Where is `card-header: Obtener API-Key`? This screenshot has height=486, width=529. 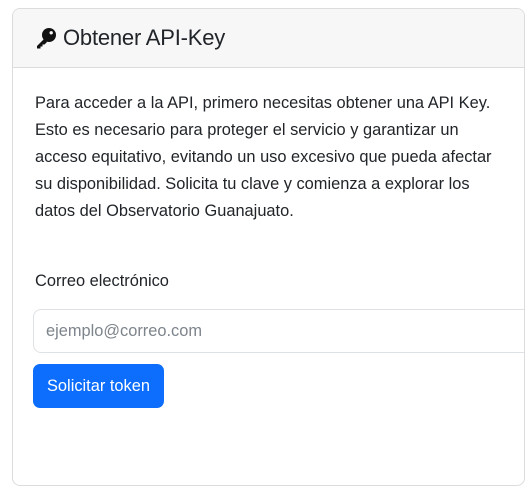
card-header: Obtener API-Key is located at coordinates (268, 38).